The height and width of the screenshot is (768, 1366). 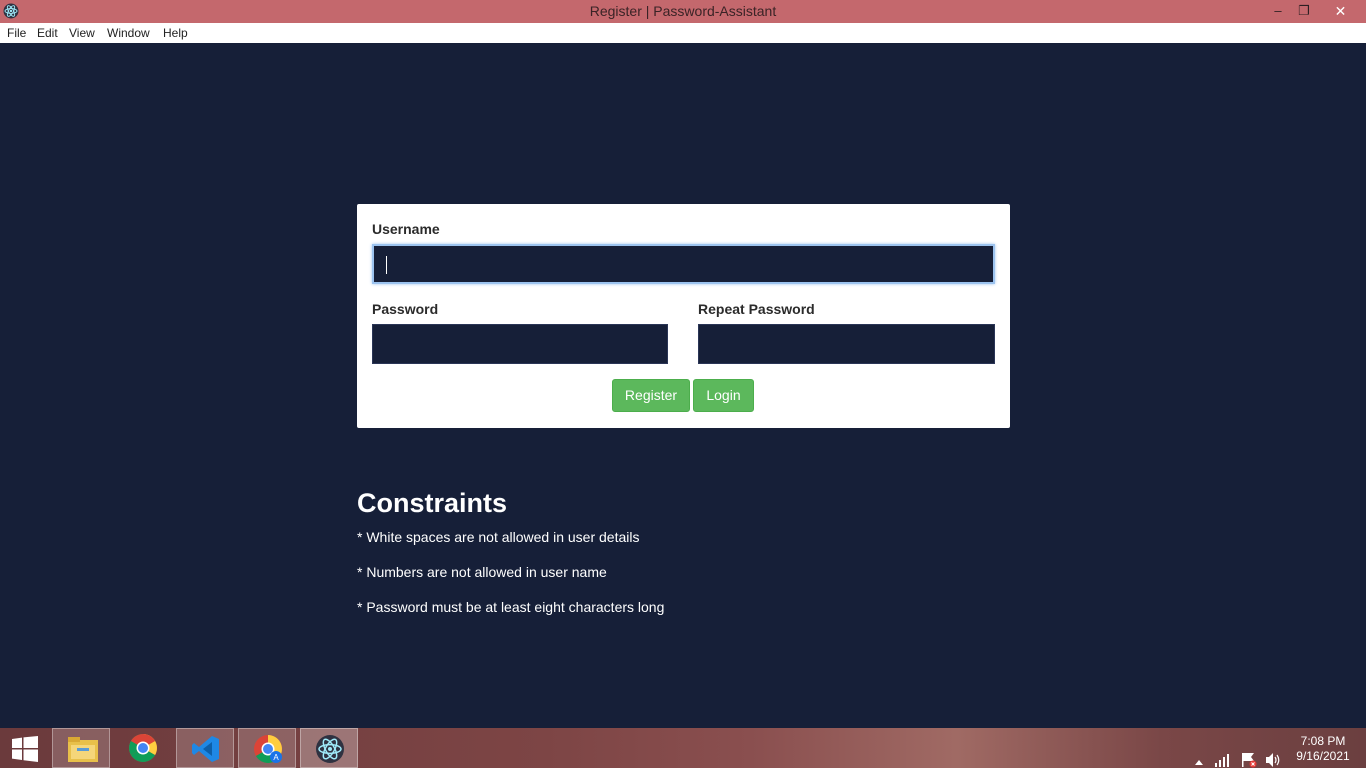 What do you see at coordinates (386, 265) in the screenshot?
I see `text-caret` at bounding box center [386, 265].